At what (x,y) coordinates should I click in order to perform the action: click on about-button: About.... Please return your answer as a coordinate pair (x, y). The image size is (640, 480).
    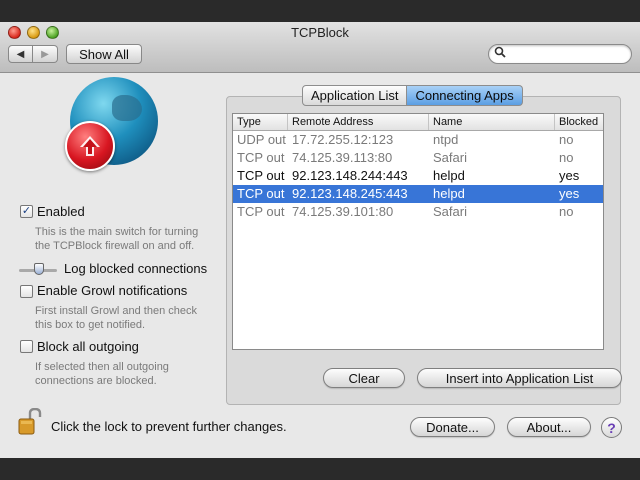
    Looking at the image, I should click on (549, 427).